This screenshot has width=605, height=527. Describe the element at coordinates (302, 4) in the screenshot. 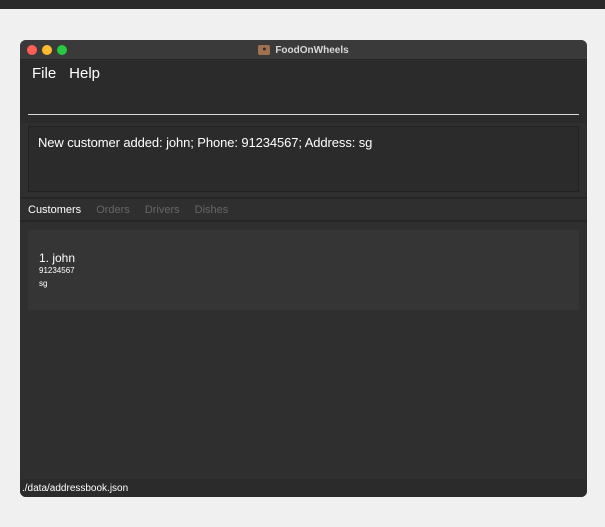

I see `top-dark-strip` at that location.